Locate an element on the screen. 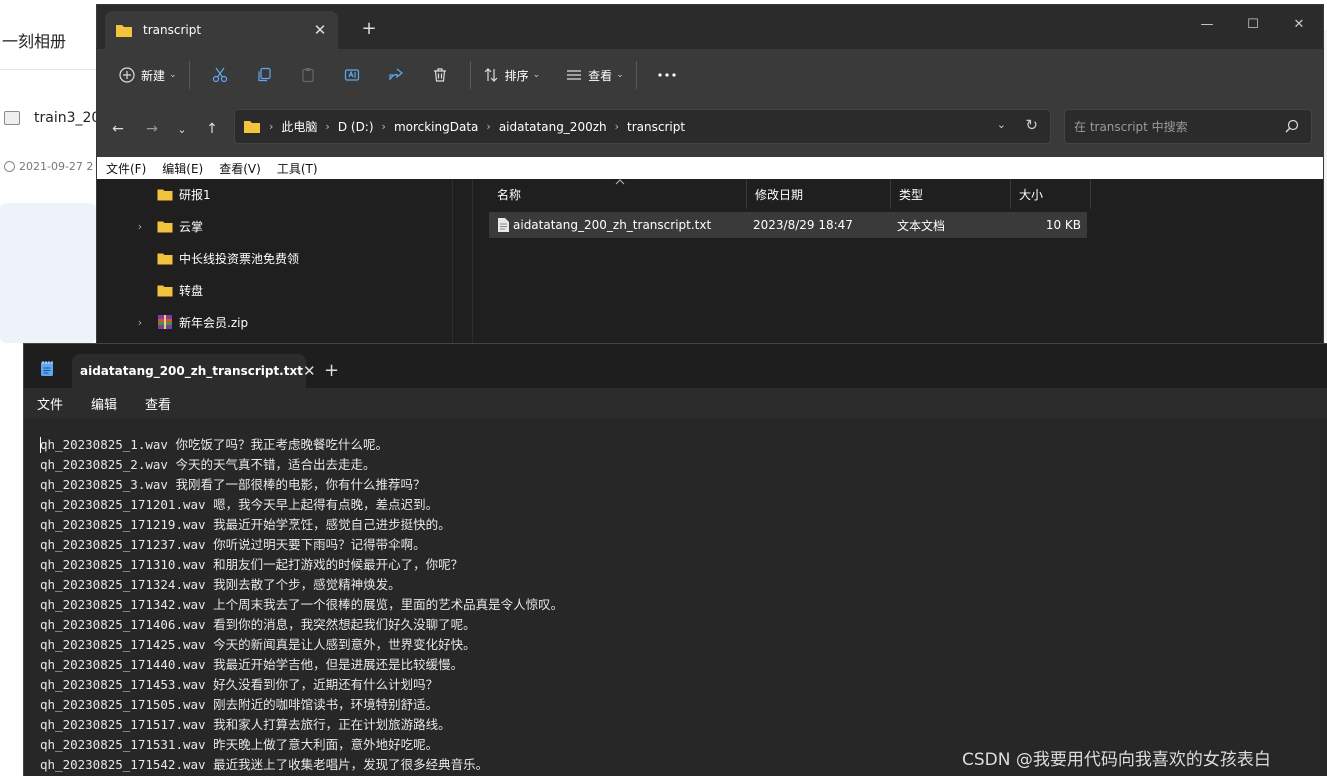 The image size is (1327, 776). new-button: 新建 ⌄ is located at coordinates (148, 75).